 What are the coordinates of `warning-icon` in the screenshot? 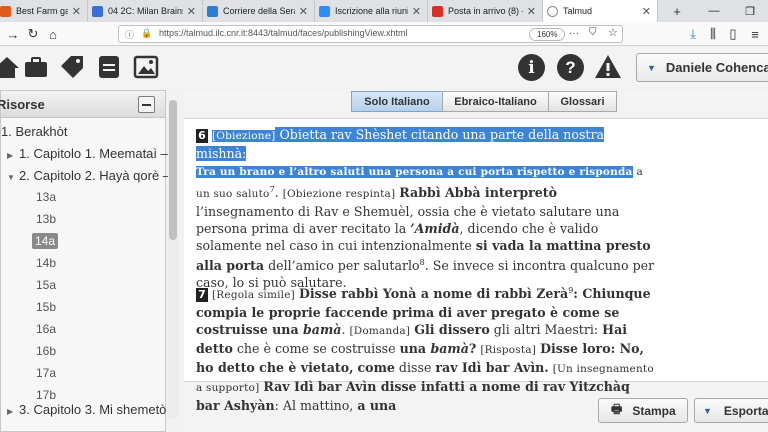 It's located at (608, 67).